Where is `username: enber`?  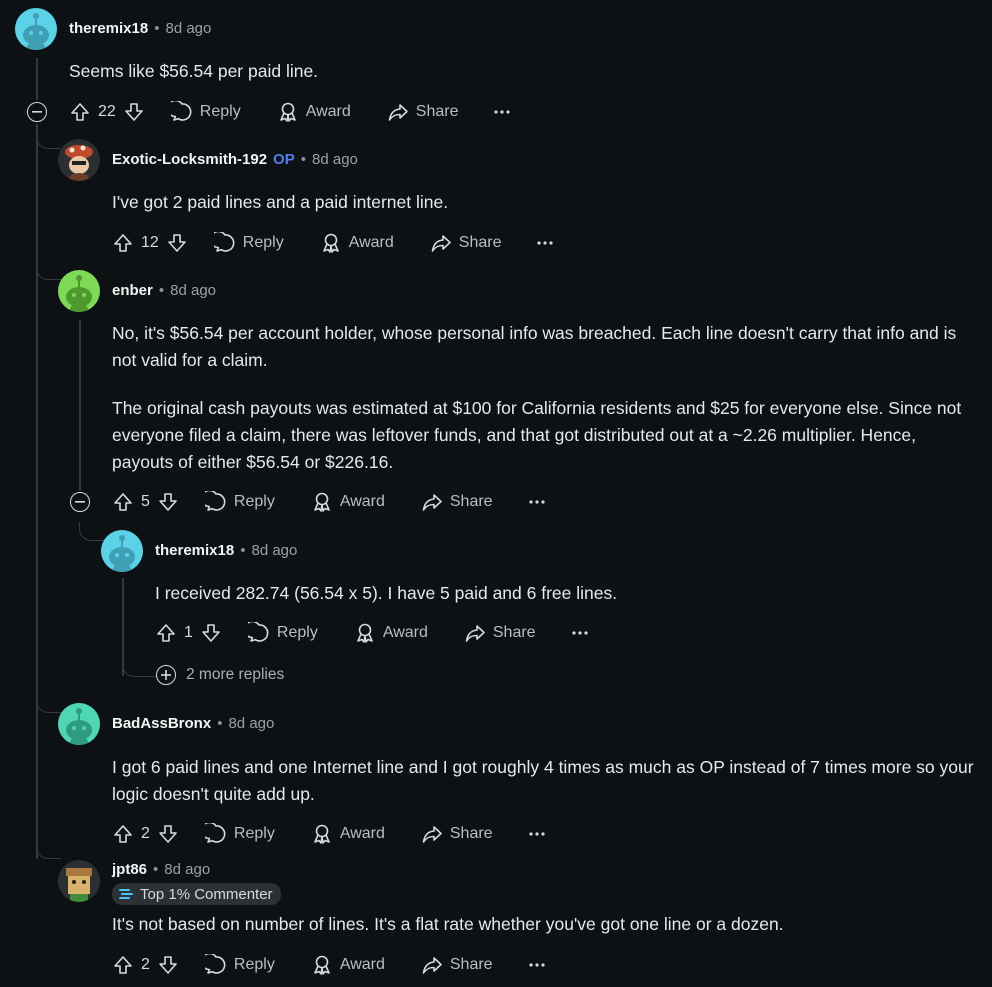 username: enber is located at coordinates (132, 290).